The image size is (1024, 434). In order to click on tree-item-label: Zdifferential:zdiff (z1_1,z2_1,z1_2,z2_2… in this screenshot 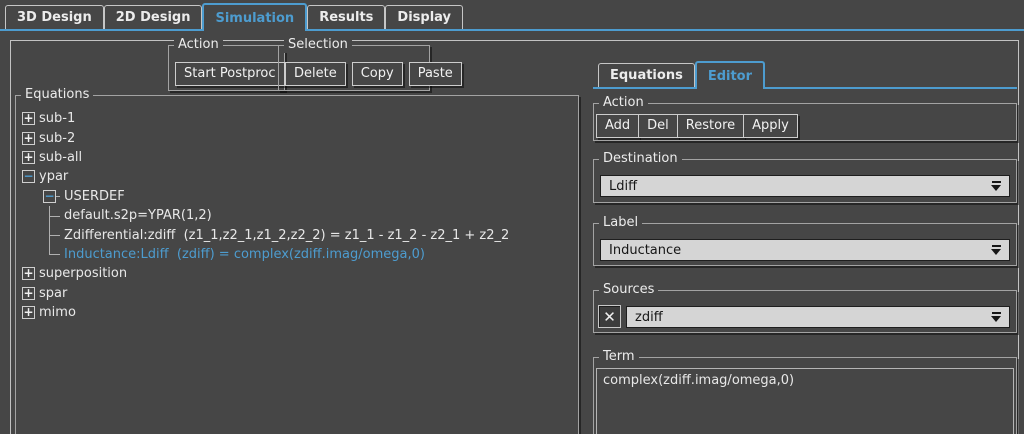, I will do `click(284, 235)`.